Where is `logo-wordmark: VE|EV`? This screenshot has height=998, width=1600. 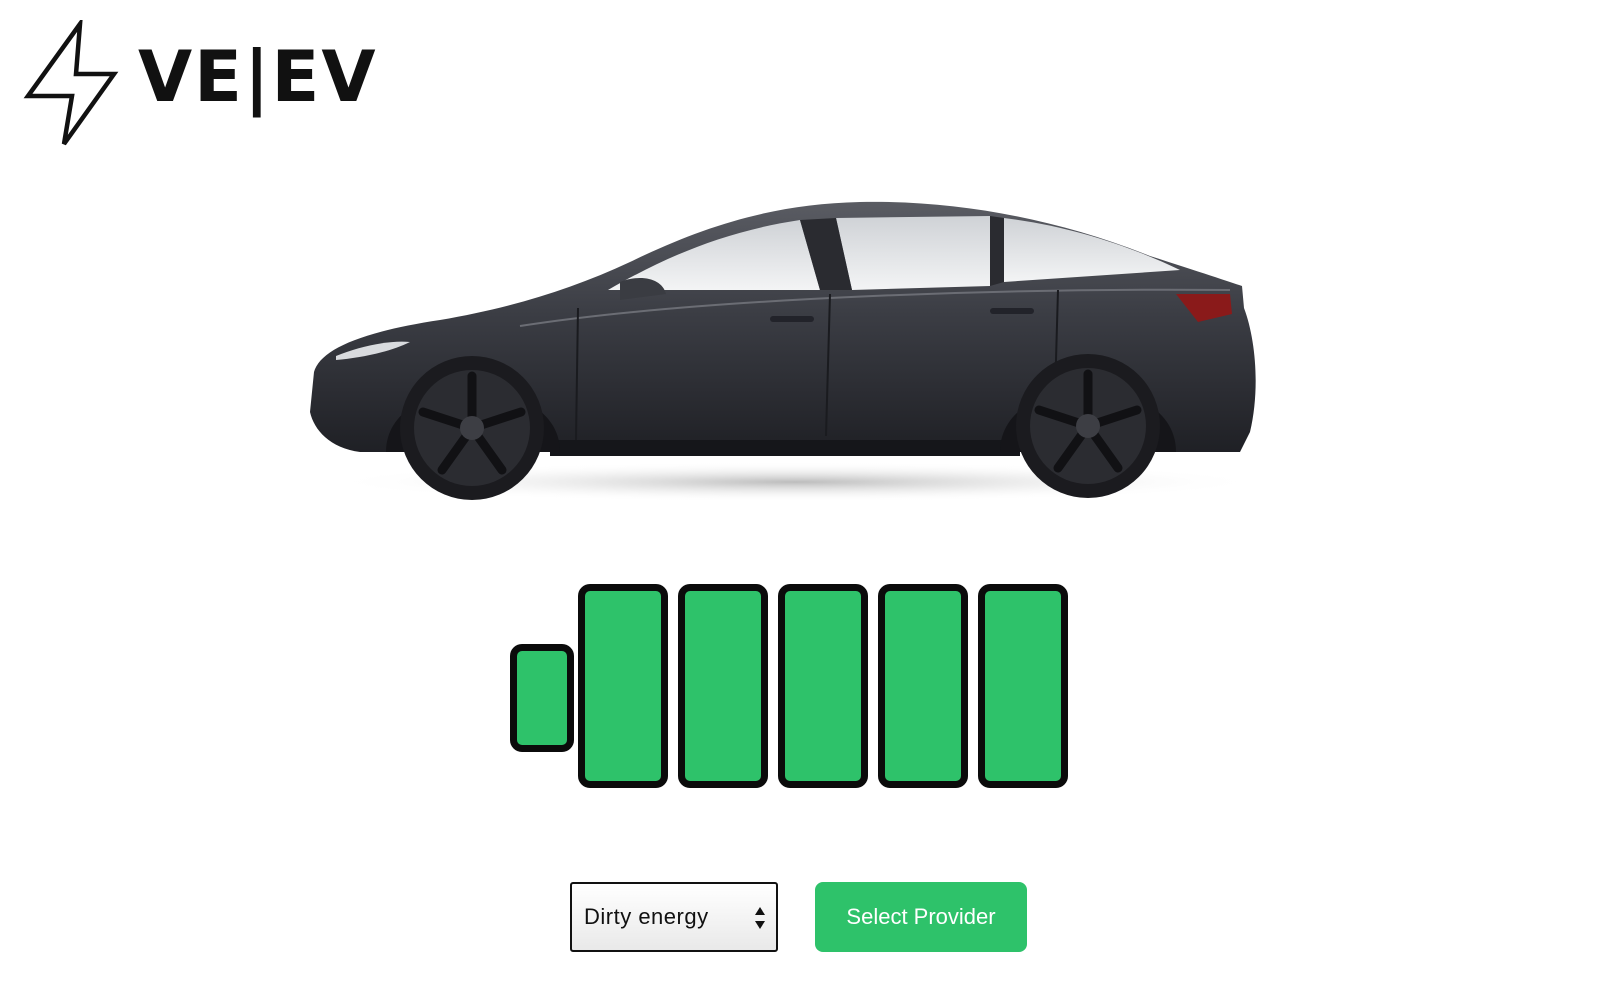
logo-wordmark: VE|EV is located at coordinates (258, 77).